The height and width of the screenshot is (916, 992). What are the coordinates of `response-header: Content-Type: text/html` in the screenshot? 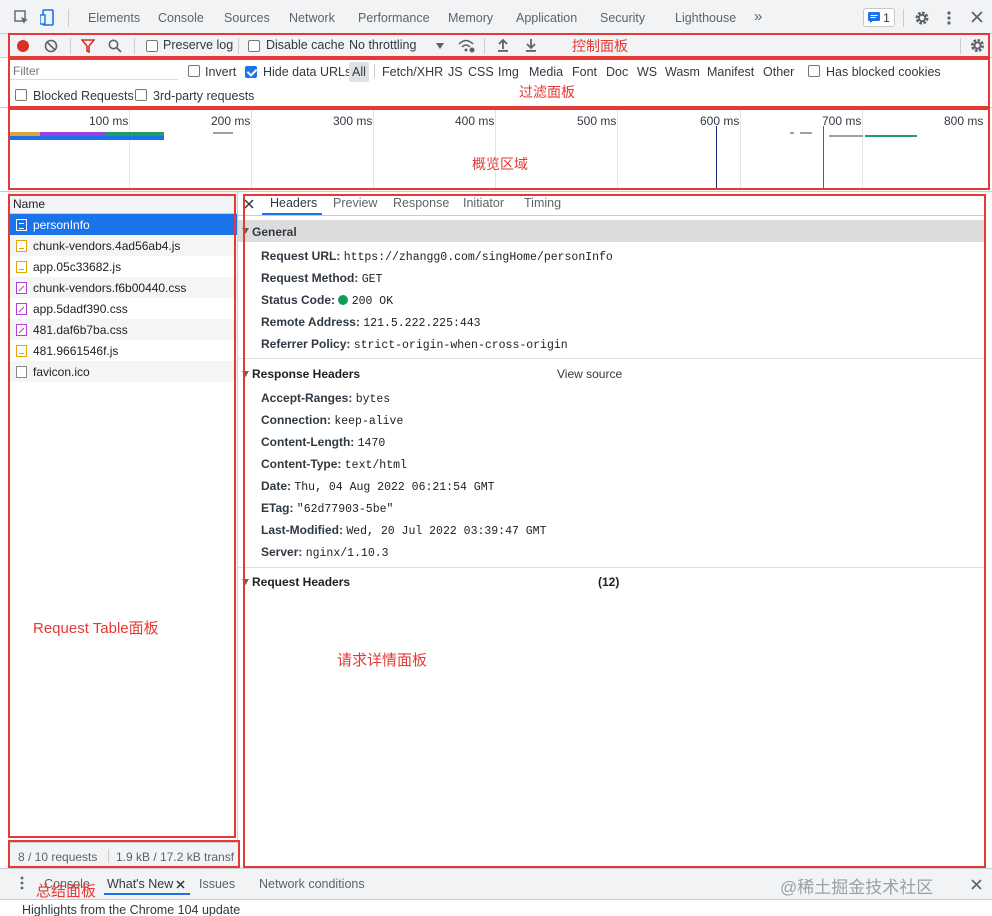 It's located at (334, 464).